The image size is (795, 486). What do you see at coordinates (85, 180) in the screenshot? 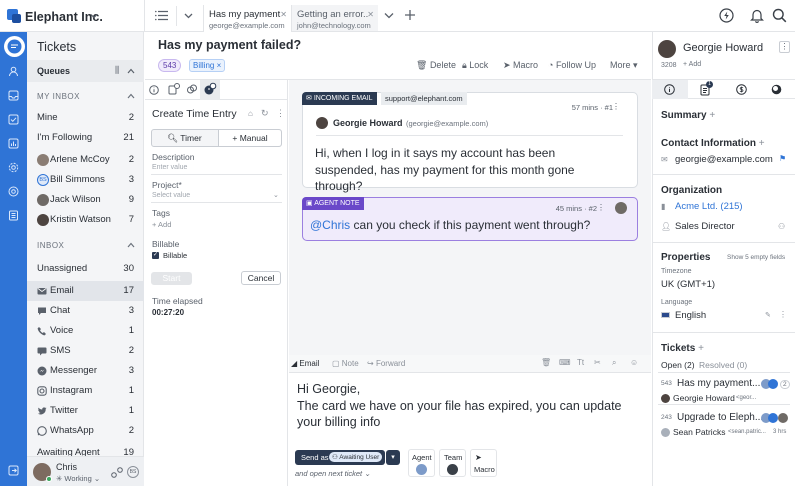
I see `queue-item-bill: BS Bill Simmons 3` at bounding box center [85, 180].